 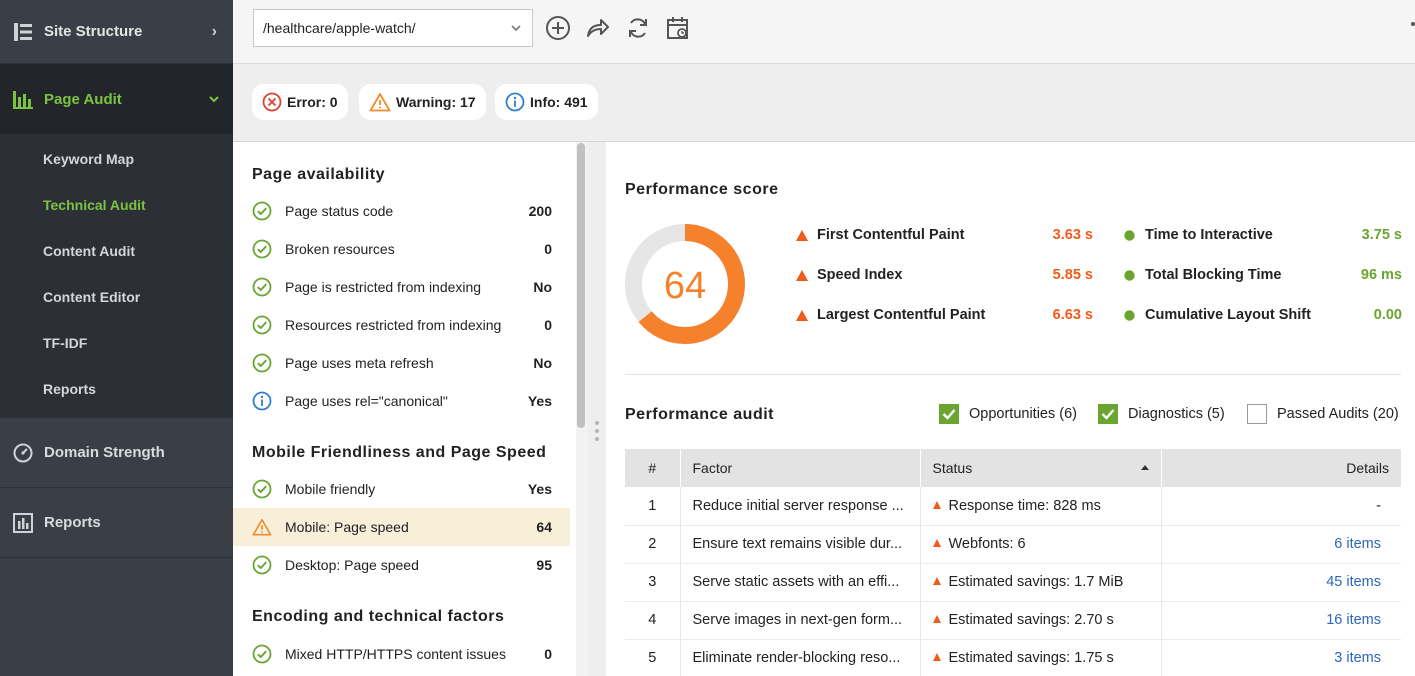 I want to click on score-value: 64, so click(x=685, y=286).